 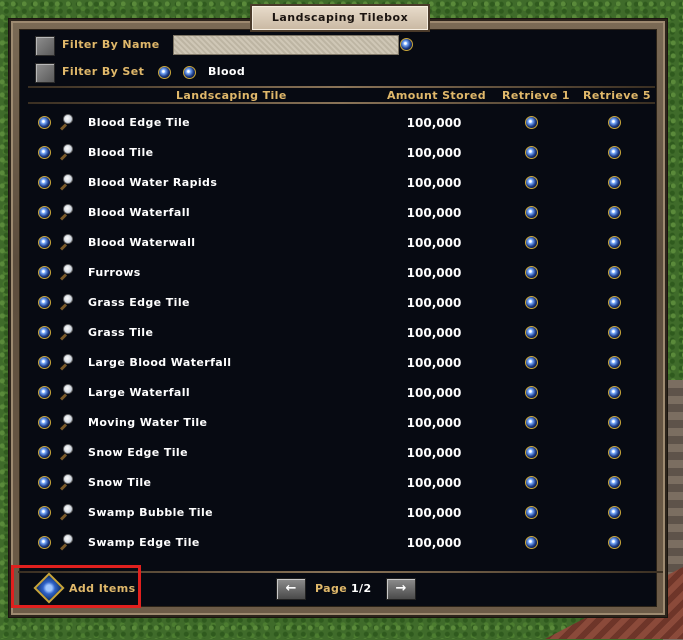 What do you see at coordinates (341, 213) in the screenshot?
I see `table-row: Blood Waterfall 100,000` at bounding box center [341, 213].